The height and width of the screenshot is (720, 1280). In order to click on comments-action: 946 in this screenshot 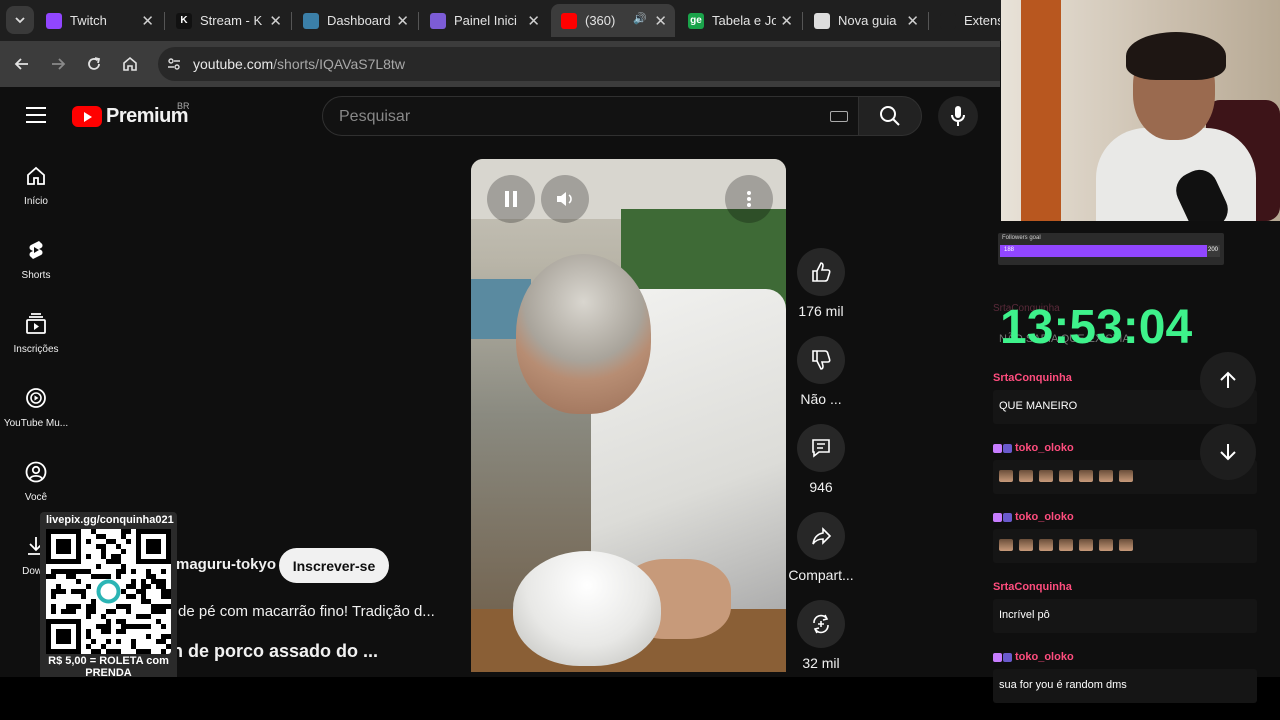, I will do `click(821, 459)`.